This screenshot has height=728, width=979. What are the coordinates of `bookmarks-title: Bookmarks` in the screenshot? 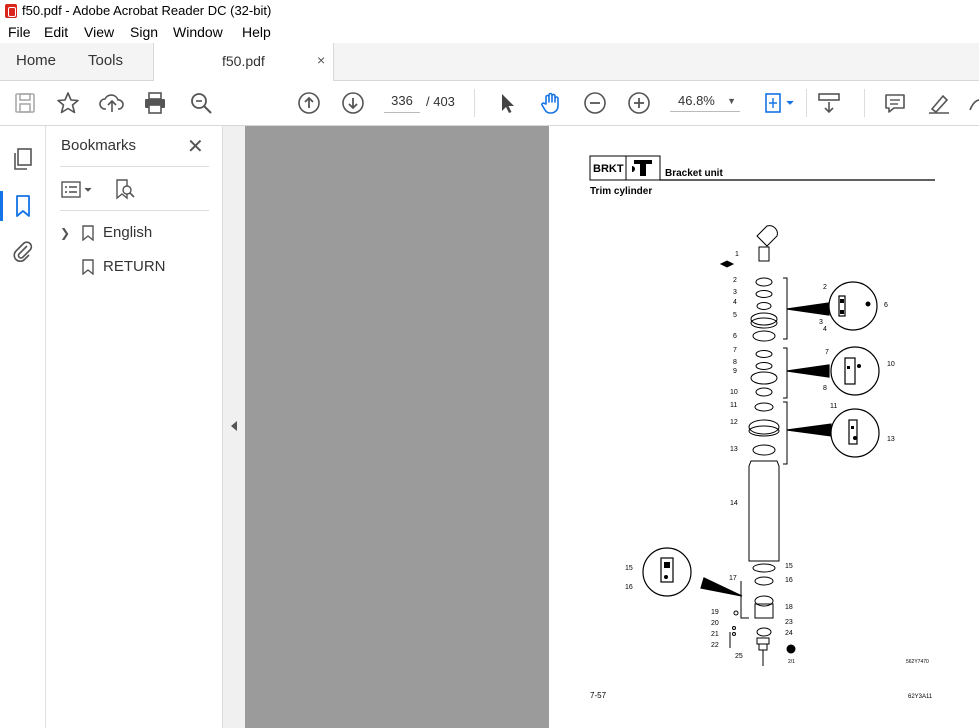 It's located at (99, 145).